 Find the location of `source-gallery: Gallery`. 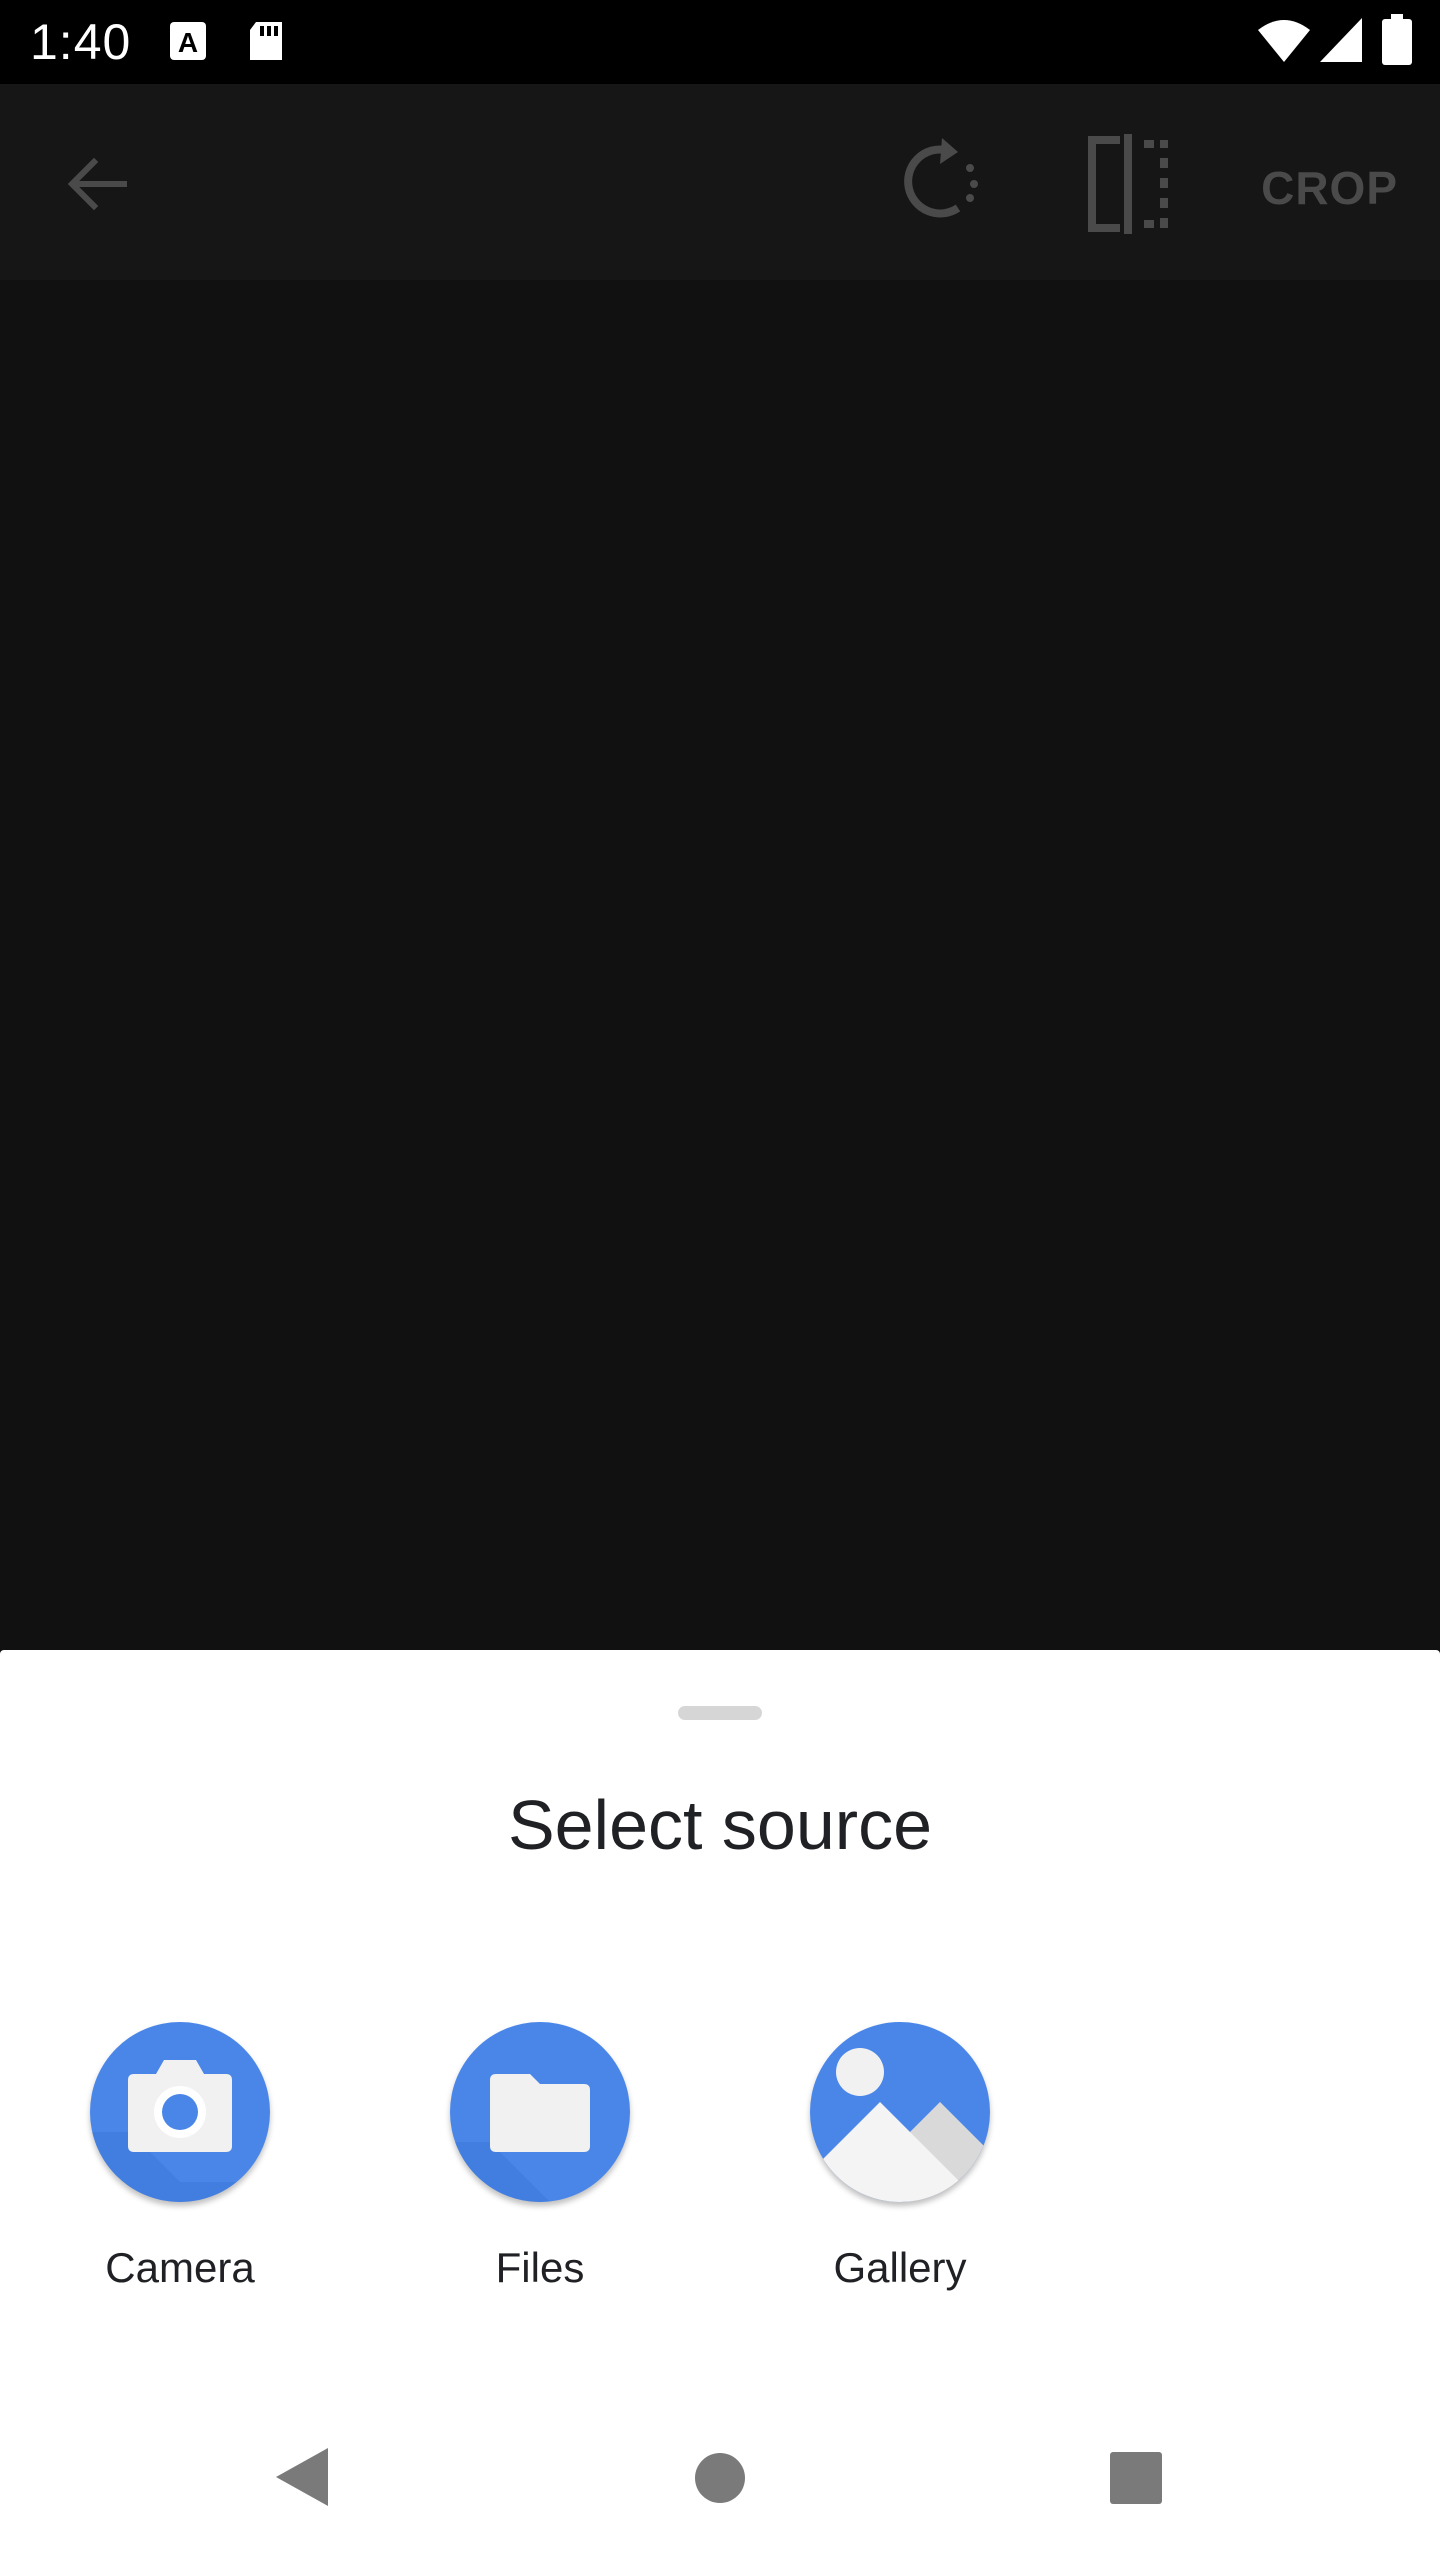

source-gallery: Gallery is located at coordinates (900, 2159).